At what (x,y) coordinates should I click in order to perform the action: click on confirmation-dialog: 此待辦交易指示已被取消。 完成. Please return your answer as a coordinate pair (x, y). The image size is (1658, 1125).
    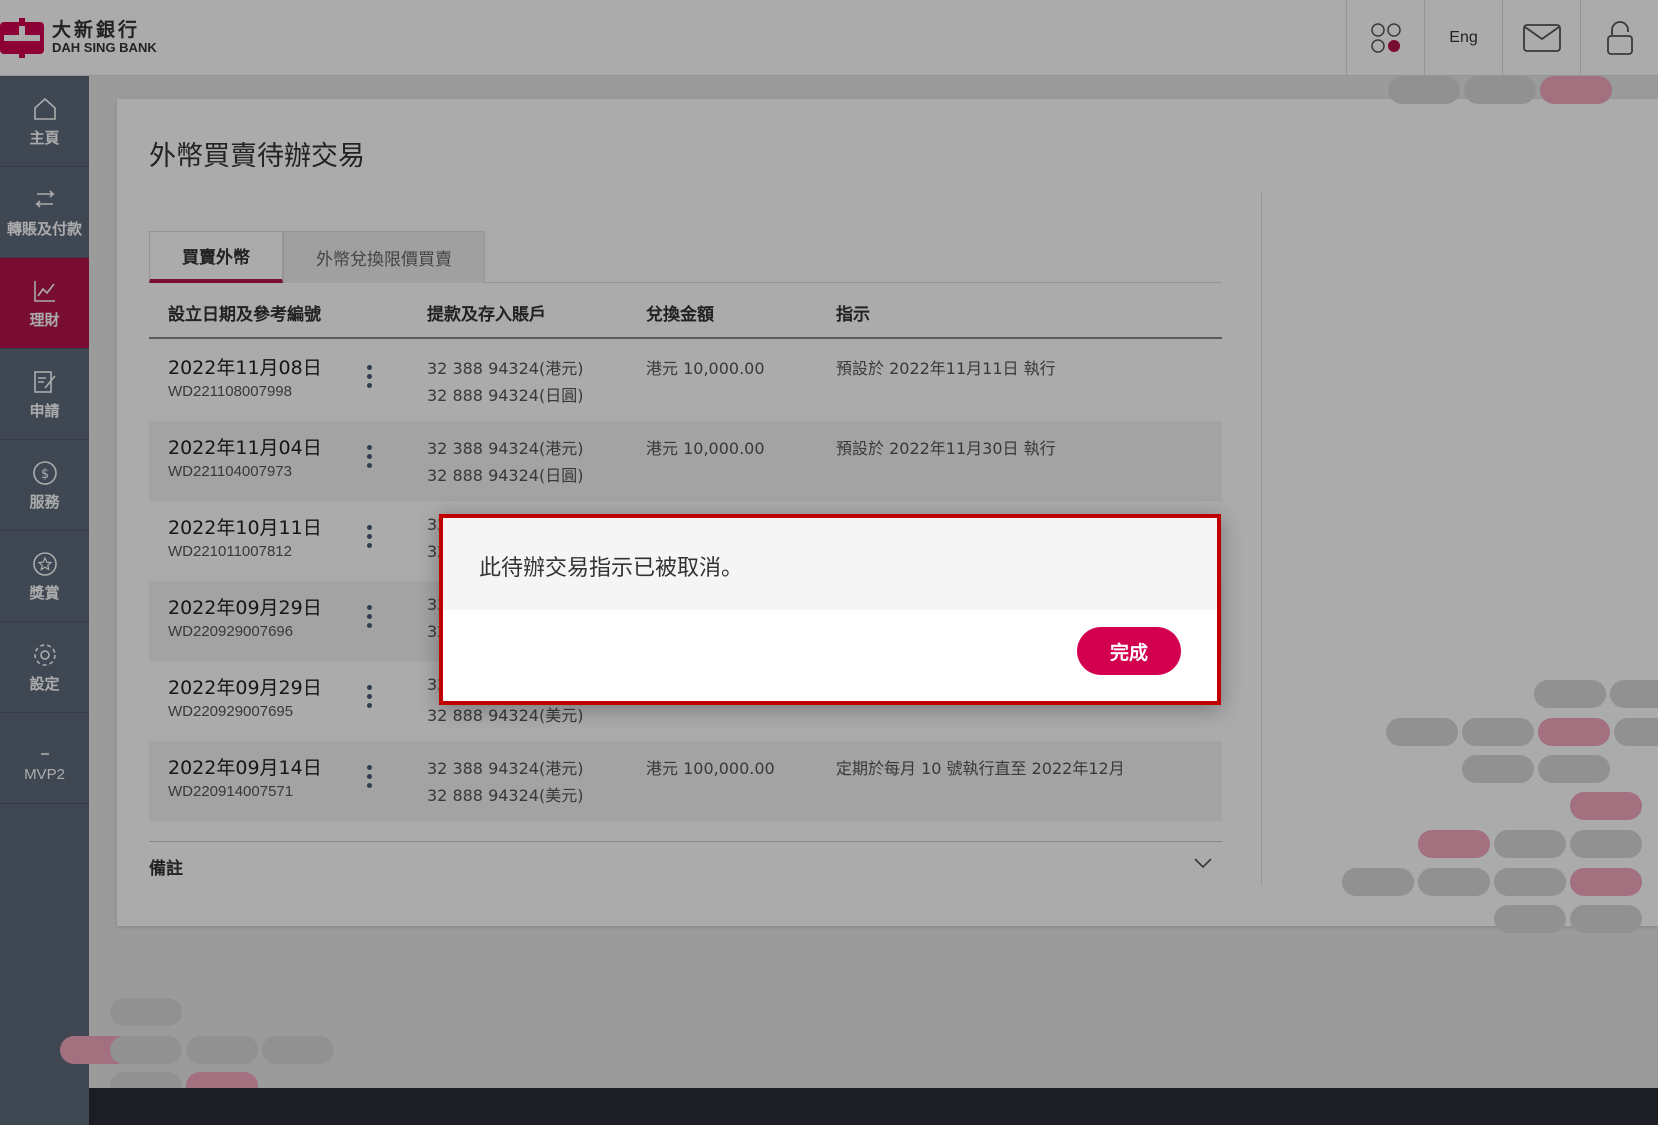
    Looking at the image, I should click on (830, 609).